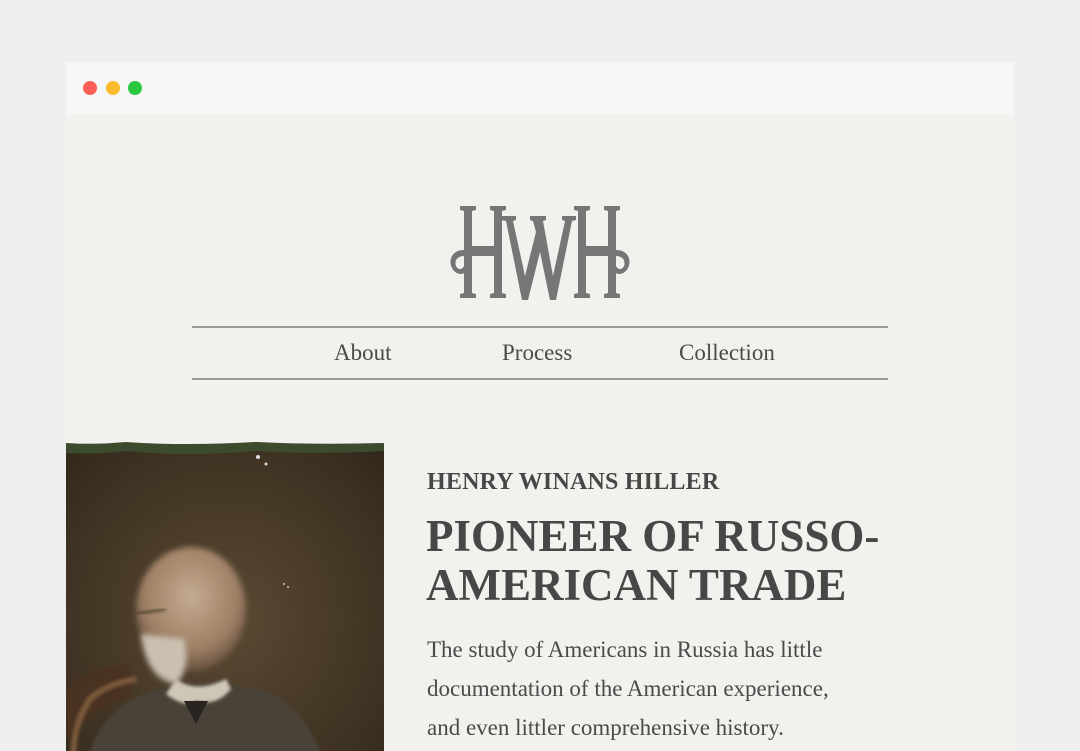 The image size is (1080, 751). Describe the element at coordinates (225, 595) in the screenshot. I see `portrait-image` at that location.